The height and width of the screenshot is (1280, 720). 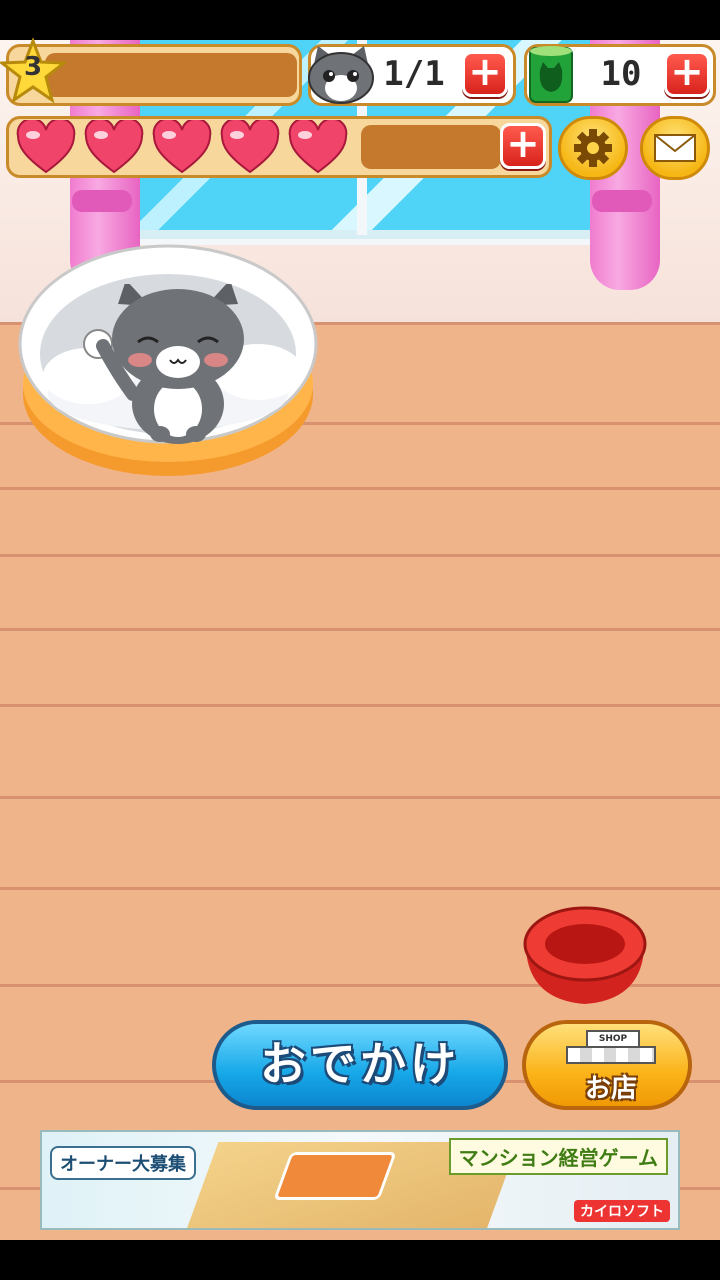 I want to click on ad-maker-logo: カイロソフト, so click(x=622, y=1211).